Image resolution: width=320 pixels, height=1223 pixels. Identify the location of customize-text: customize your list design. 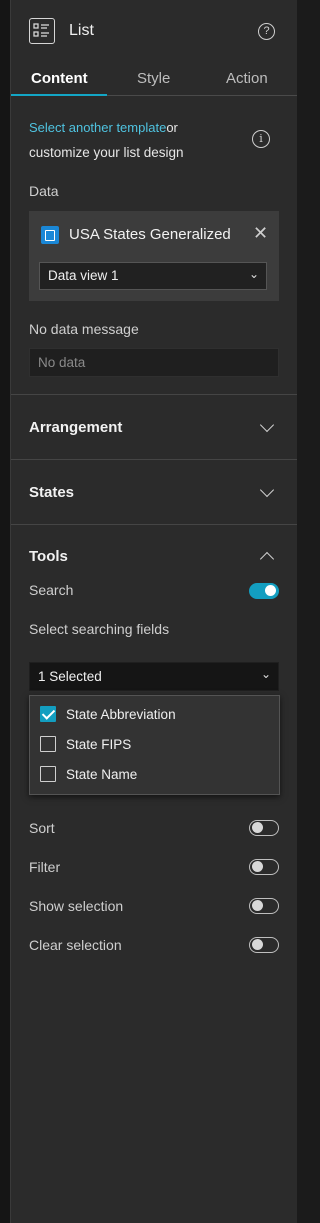
(106, 152).